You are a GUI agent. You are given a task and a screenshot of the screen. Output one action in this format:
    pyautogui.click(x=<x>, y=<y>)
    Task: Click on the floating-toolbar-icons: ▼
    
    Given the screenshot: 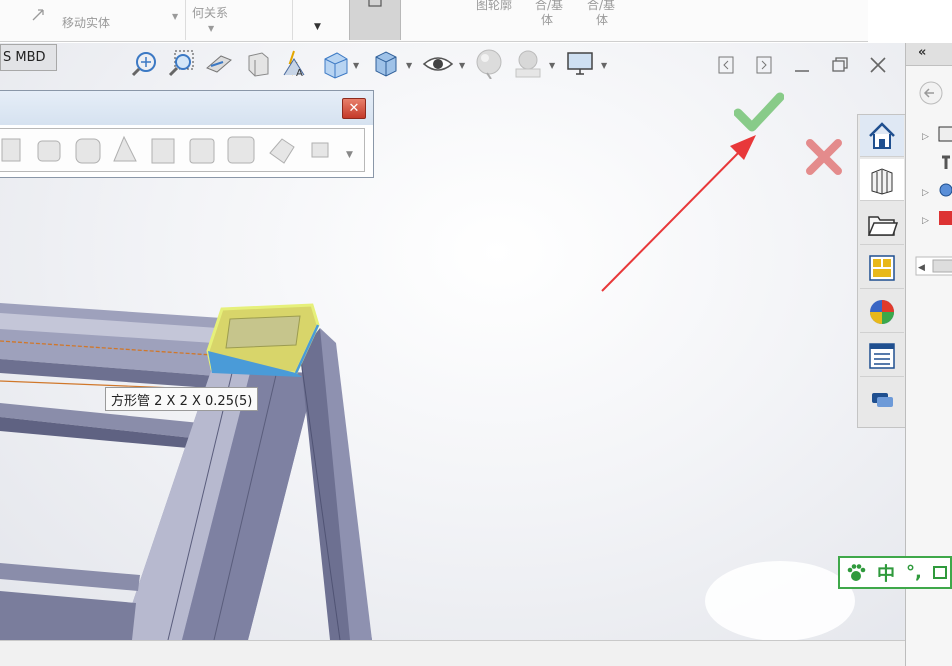 What is the action you would take?
    pyautogui.click(x=182, y=150)
    